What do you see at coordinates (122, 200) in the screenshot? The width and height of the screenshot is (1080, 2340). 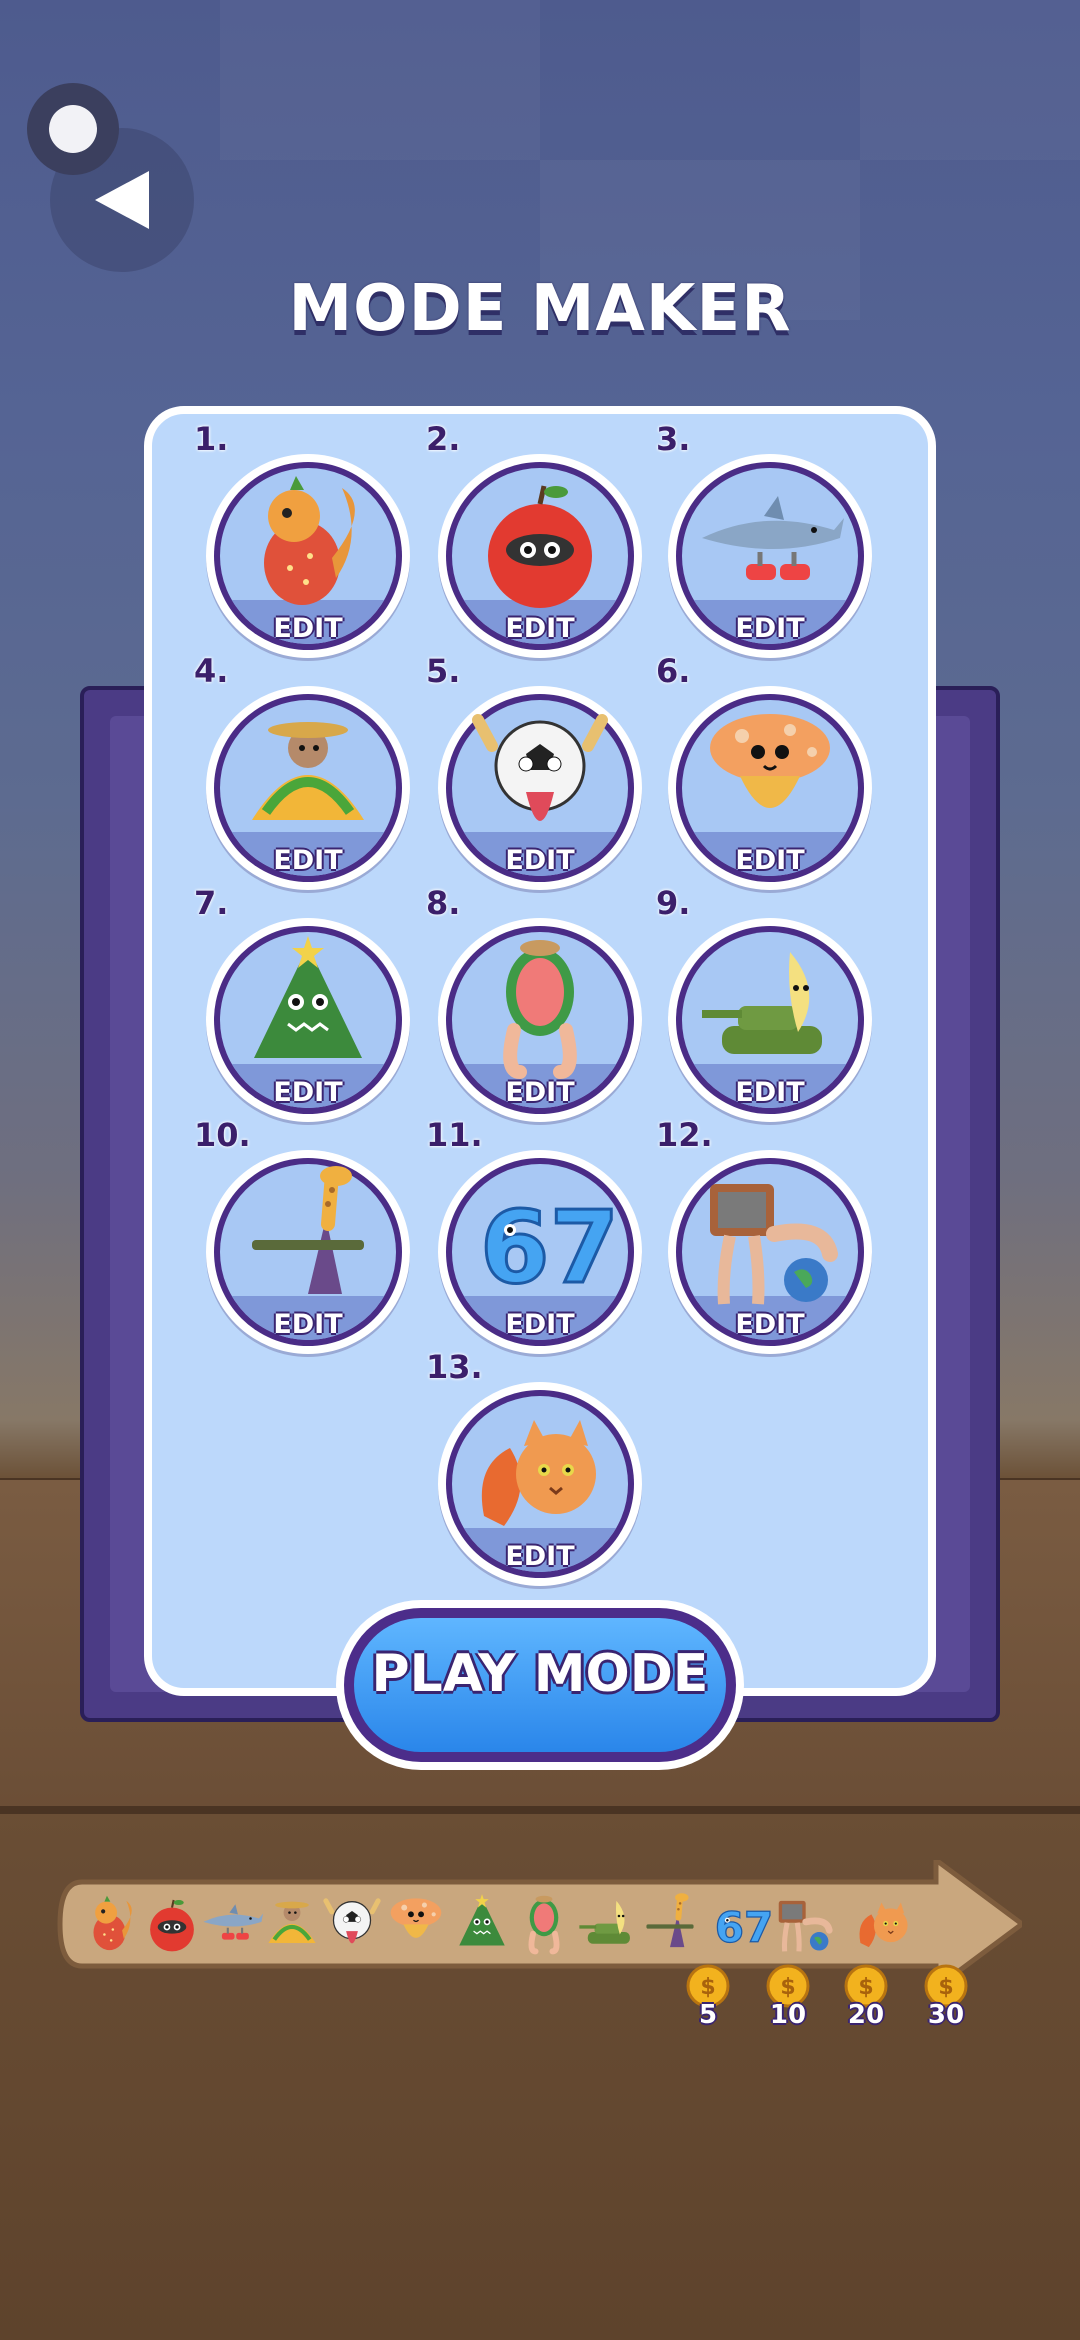 I see `back-arrow-icon` at bounding box center [122, 200].